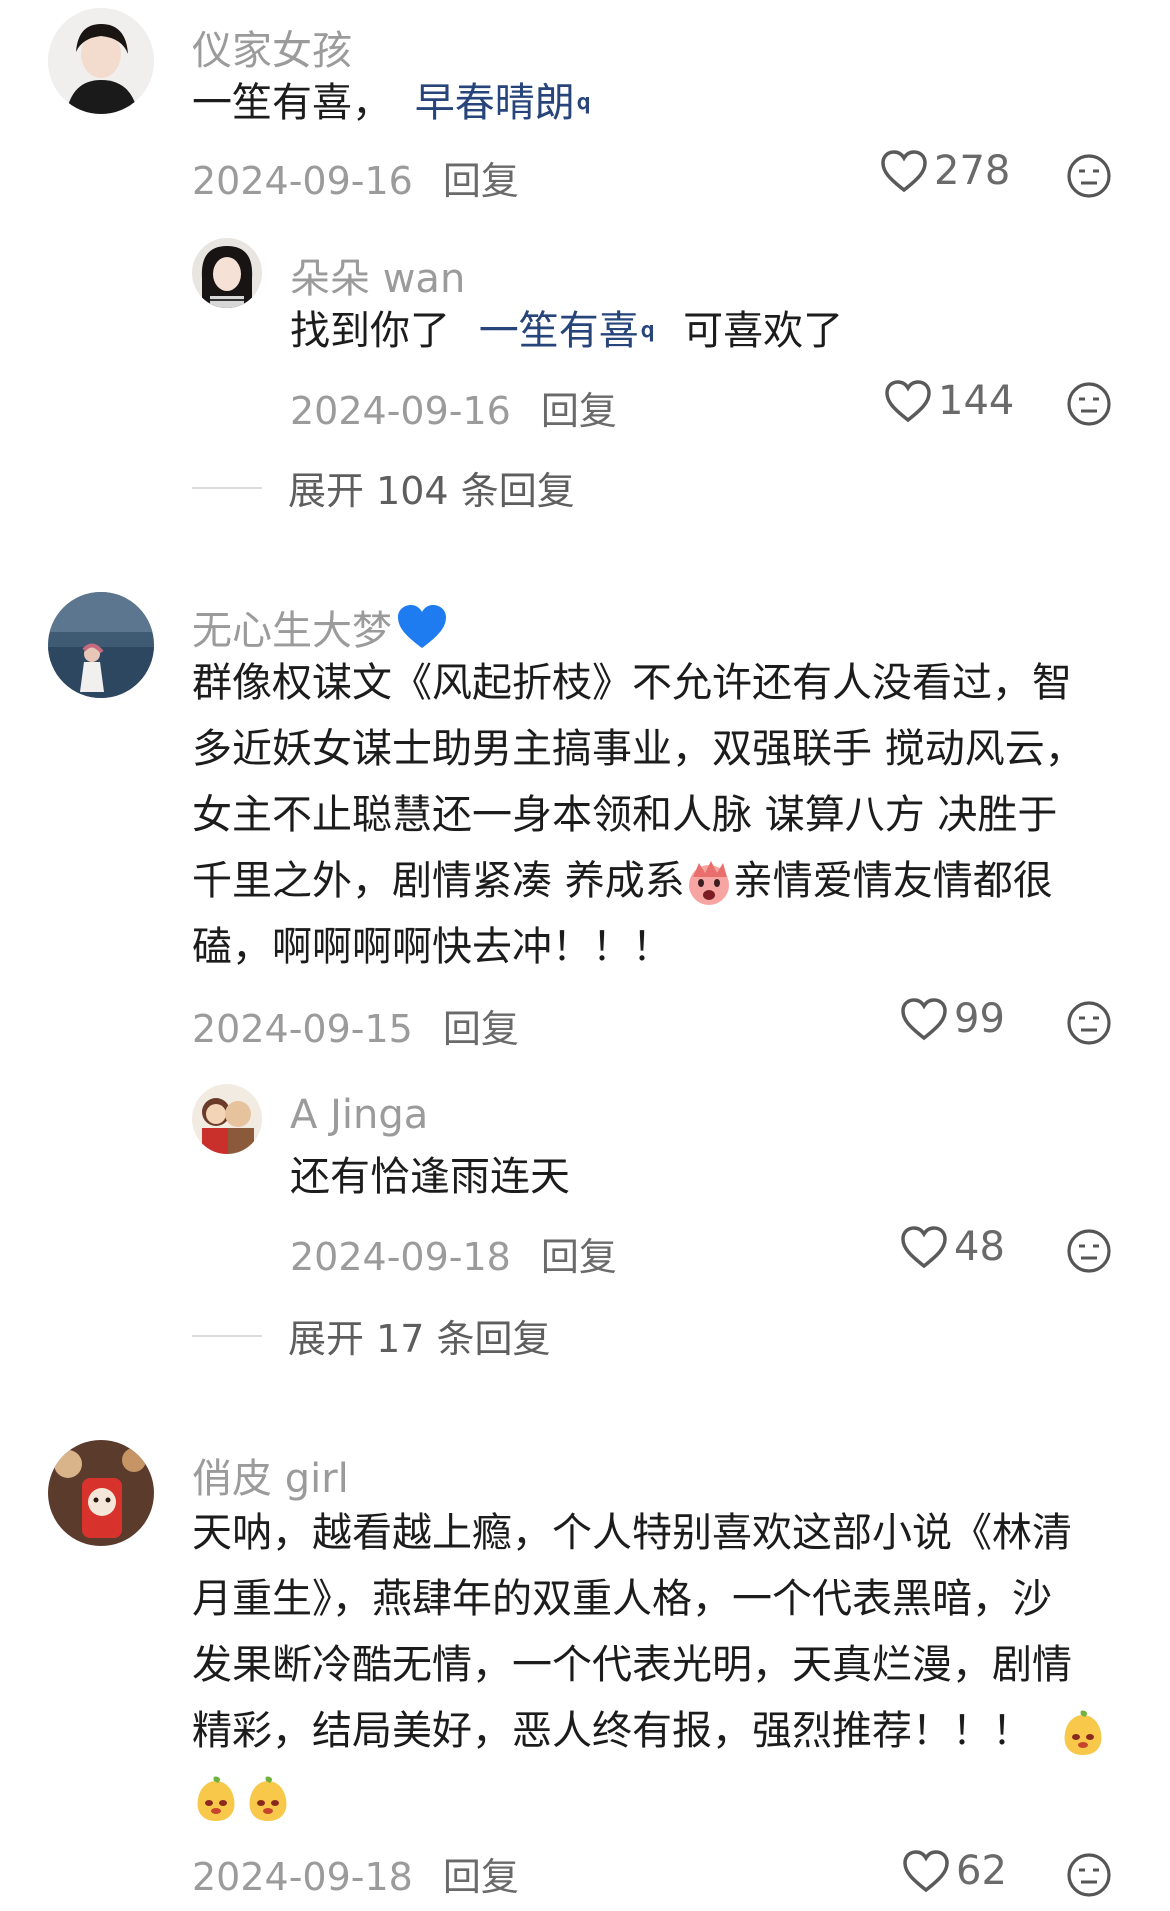  I want to click on reply-meta: 2024-09-16 回复, so click(453, 411).